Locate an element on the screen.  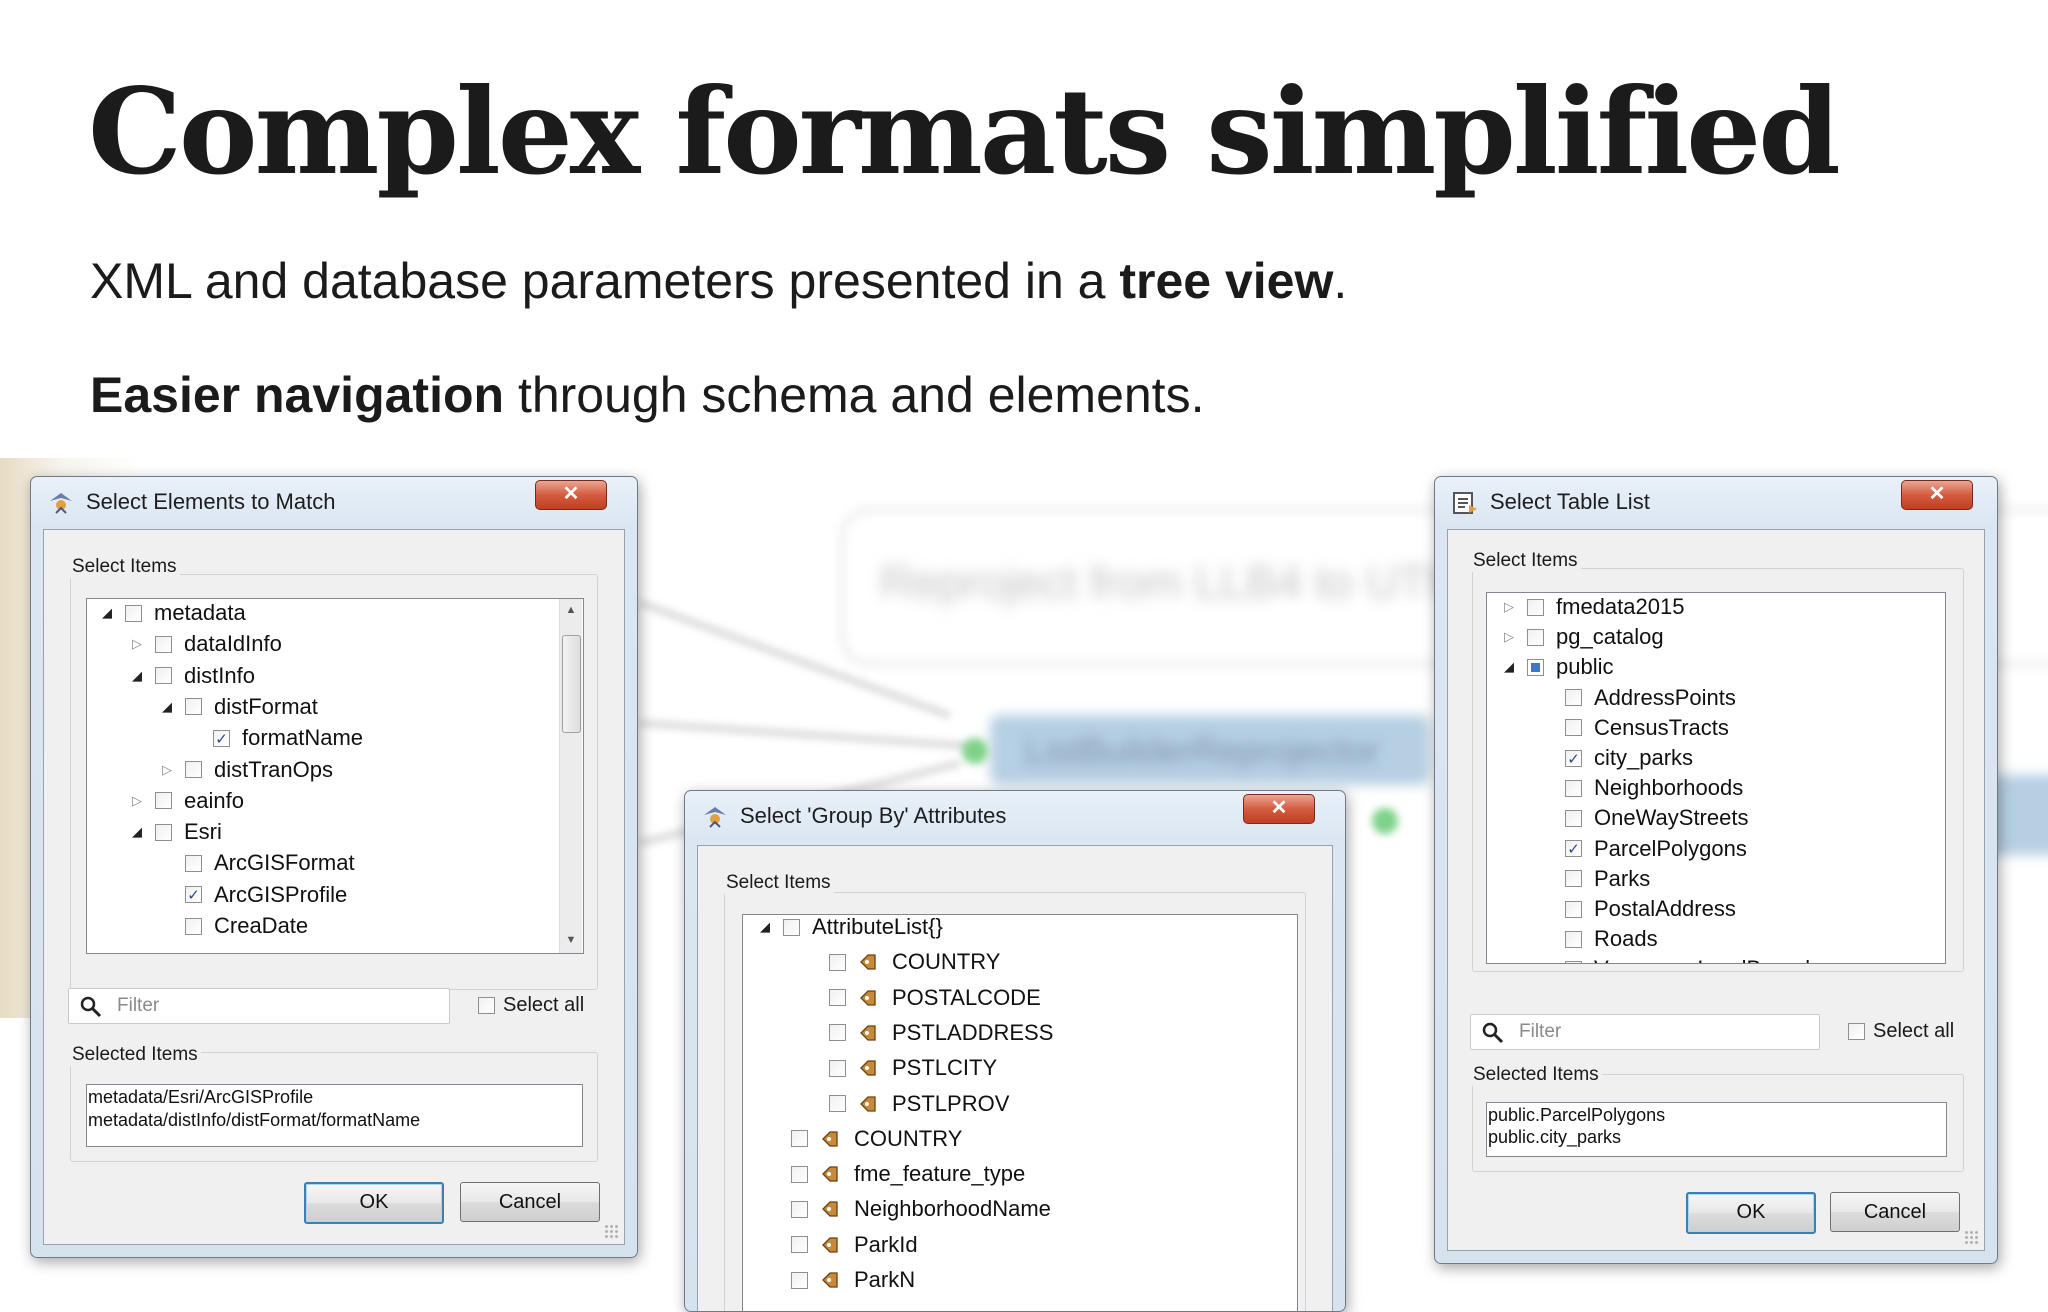
tree-item: PSTLADDRESS is located at coordinates (928, 1033).